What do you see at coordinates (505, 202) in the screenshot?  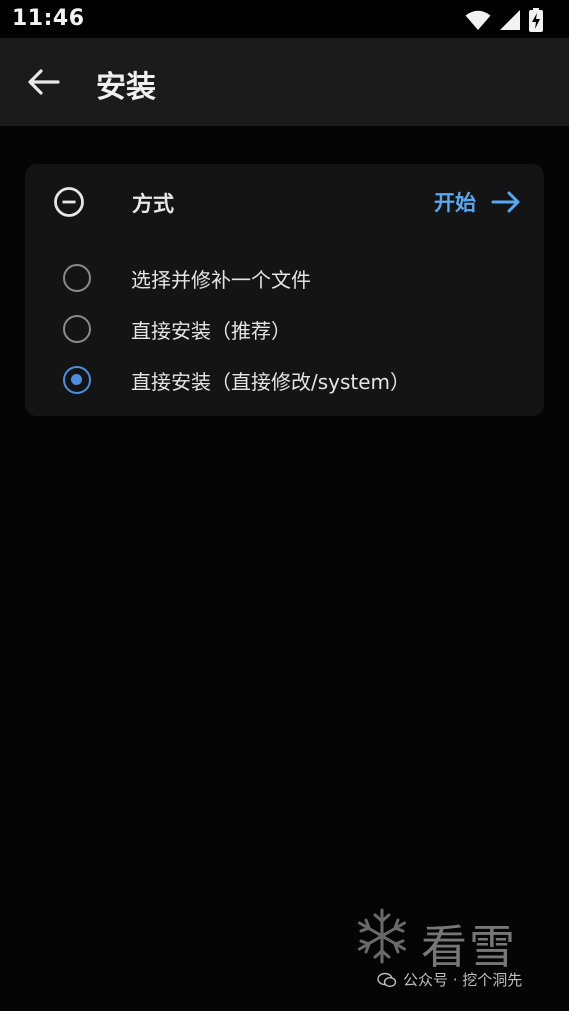 I see `arrow-right-icon` at bounding box center [505, 202].